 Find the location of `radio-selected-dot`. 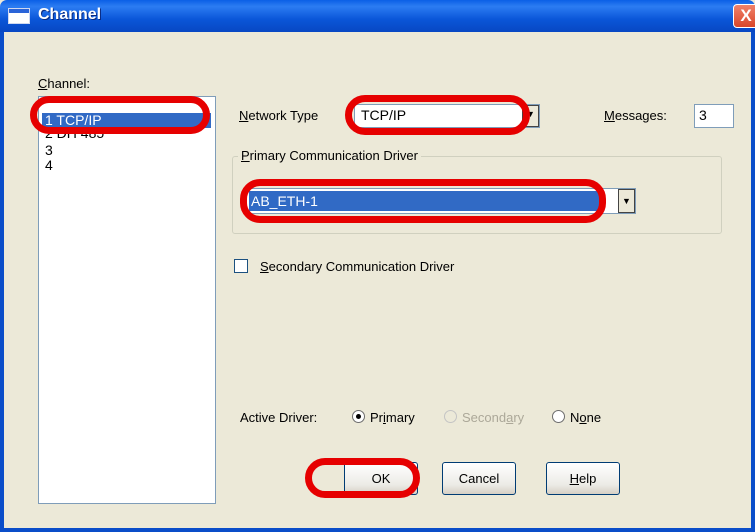

radio-selected-dot is located at coordinates (358, 416).